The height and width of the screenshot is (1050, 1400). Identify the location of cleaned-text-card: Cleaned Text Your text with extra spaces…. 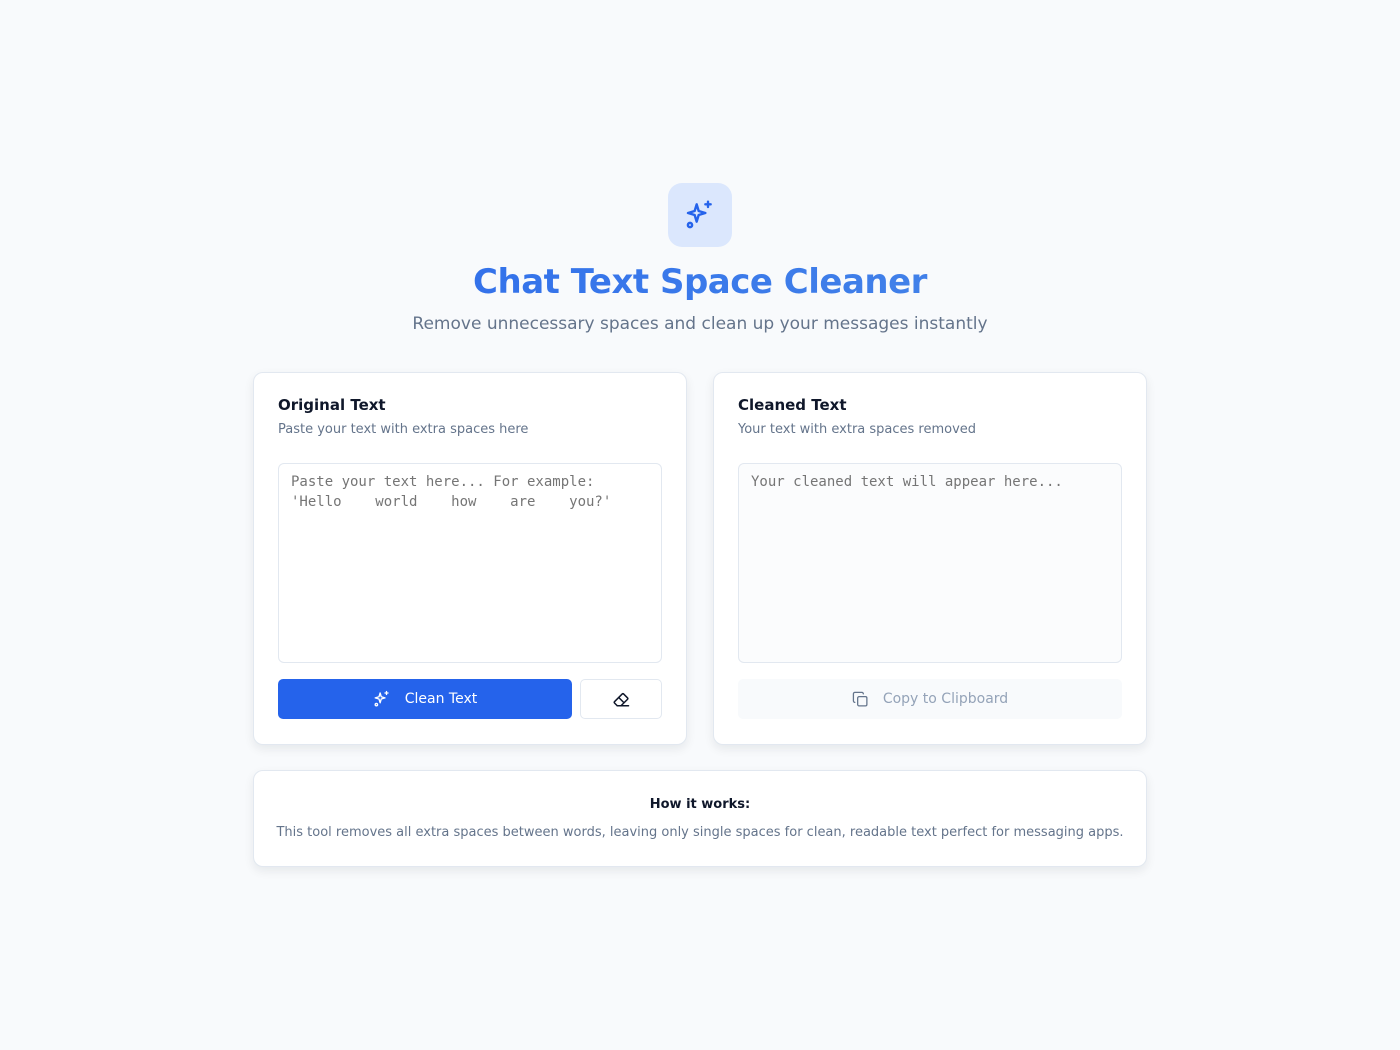
(930, 558).